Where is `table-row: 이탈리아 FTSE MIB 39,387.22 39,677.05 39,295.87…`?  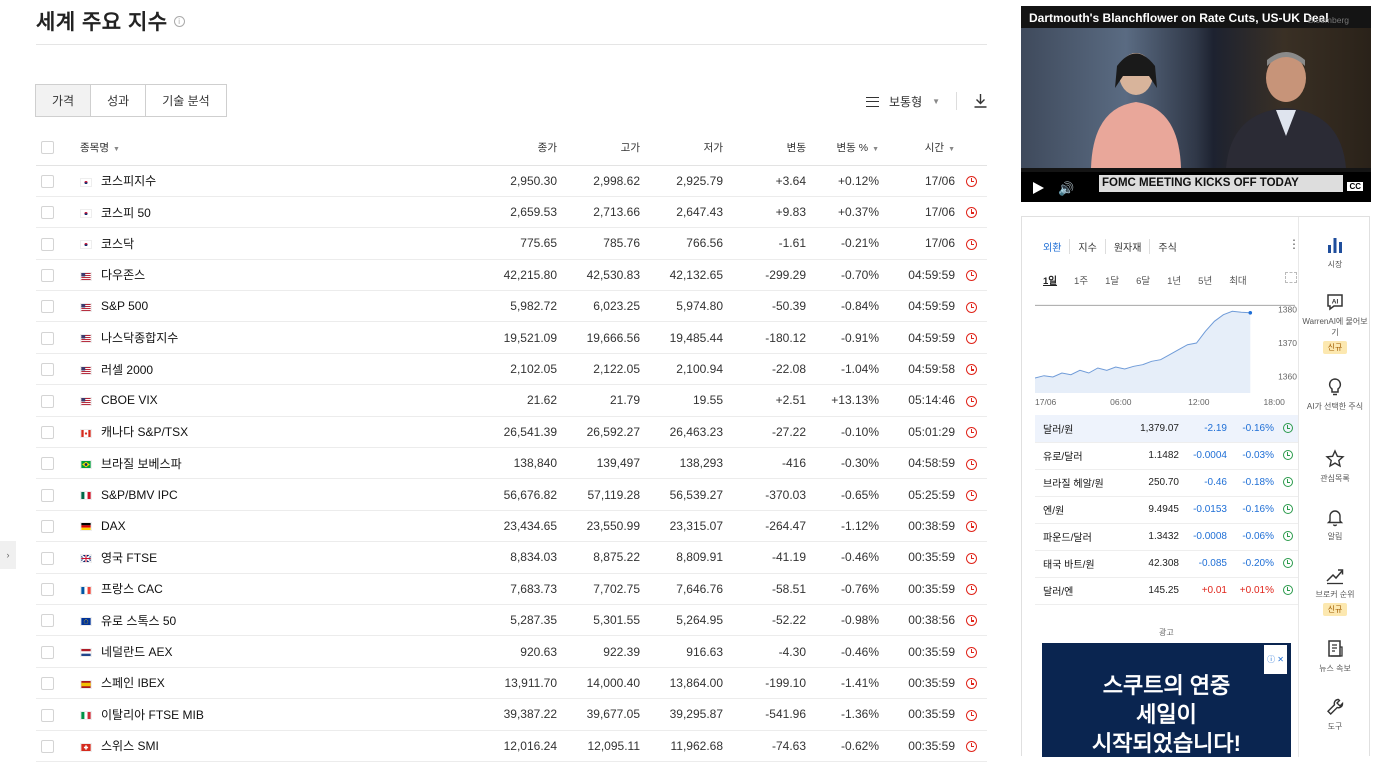 table-row: 이탈리아 FTSE MIB 39,387.22 39,677.05 39,295.87… is located at coordinates (511, 714).